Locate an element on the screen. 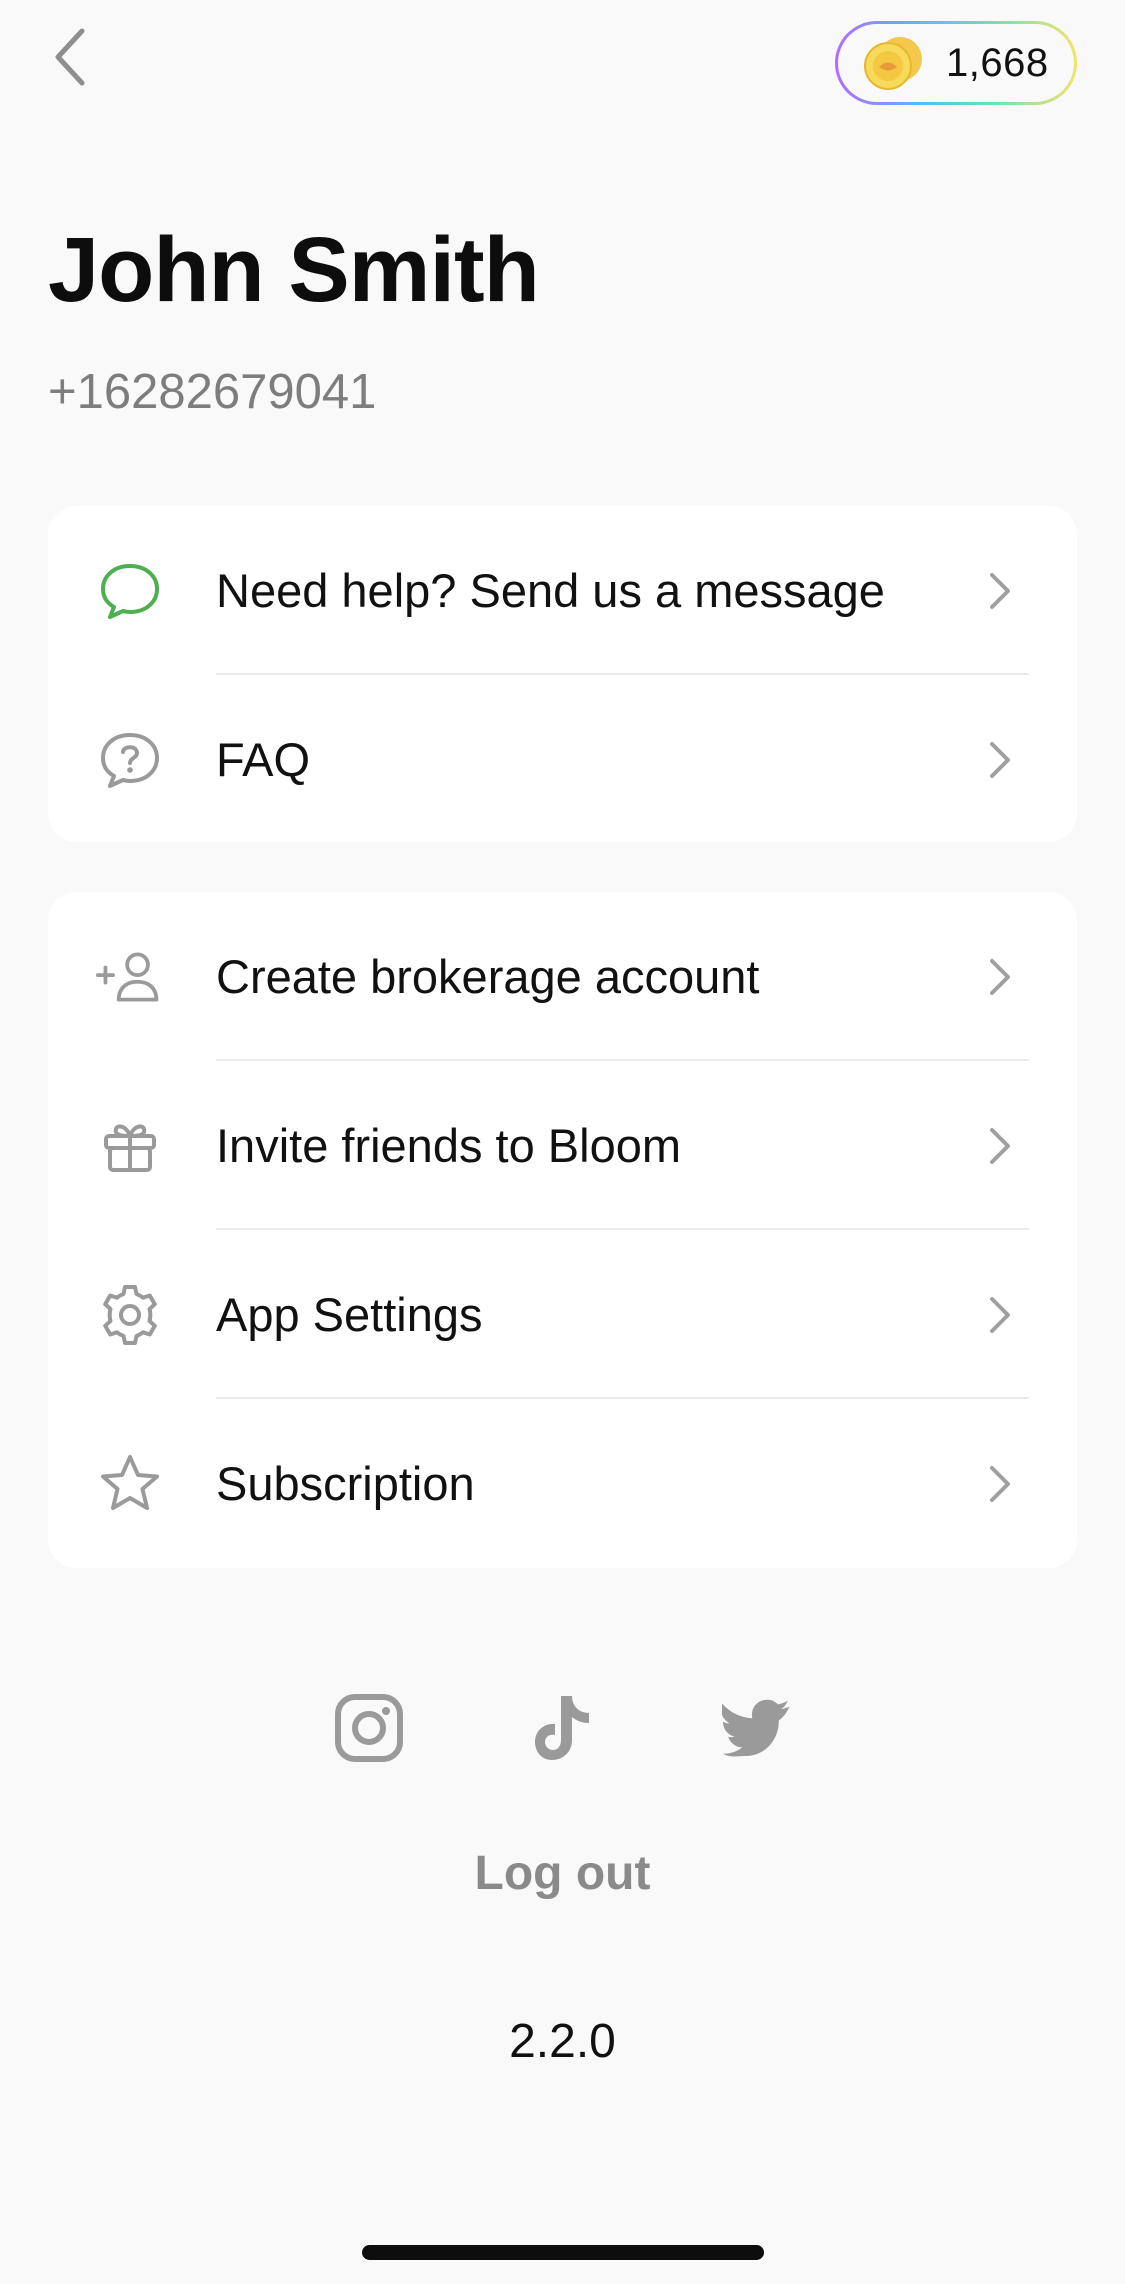 This screenshot has height=2284, width=1125. menu-item-faq: FAQ is located at coordinates (562, 759).